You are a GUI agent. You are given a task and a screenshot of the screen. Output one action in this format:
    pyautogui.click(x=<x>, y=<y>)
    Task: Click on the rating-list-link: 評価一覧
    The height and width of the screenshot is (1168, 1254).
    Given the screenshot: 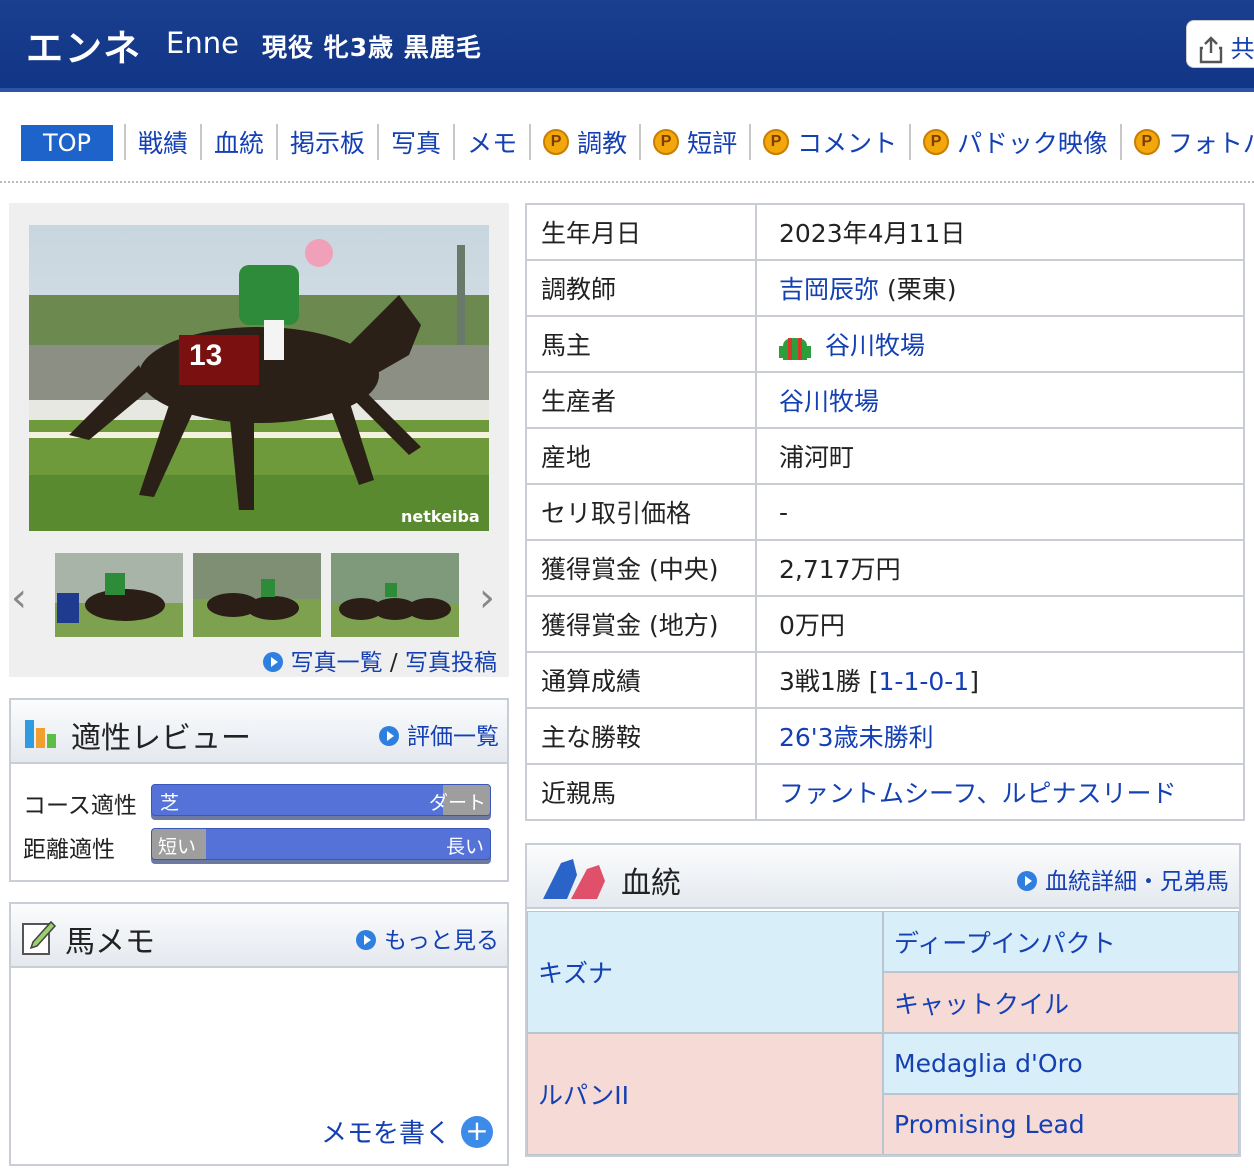 What is the action you would take?
    pyautogui.click(x=439, y=734)
    